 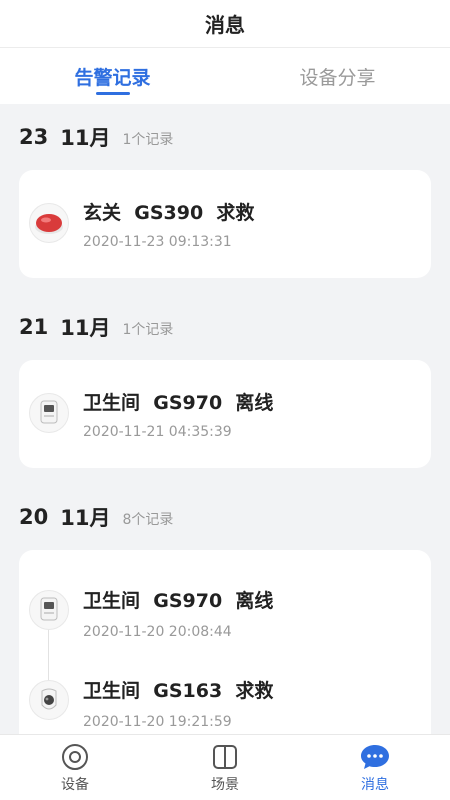 What do you see at coordinates (49, 700) in the screenshot?
I see `sos-pendant-icon` at bounding box center [49, 700].